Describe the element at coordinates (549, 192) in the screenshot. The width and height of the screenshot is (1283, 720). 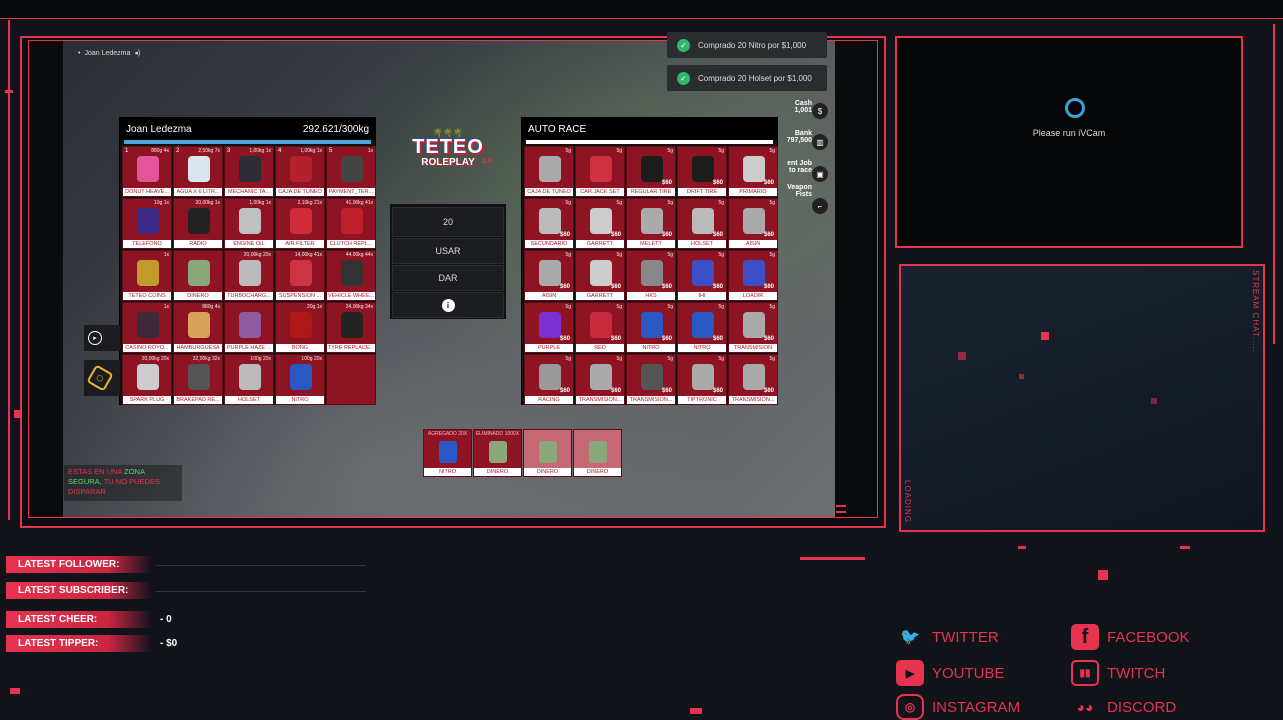
I see `slot-label: CAJA DE TUNEO` at that location.